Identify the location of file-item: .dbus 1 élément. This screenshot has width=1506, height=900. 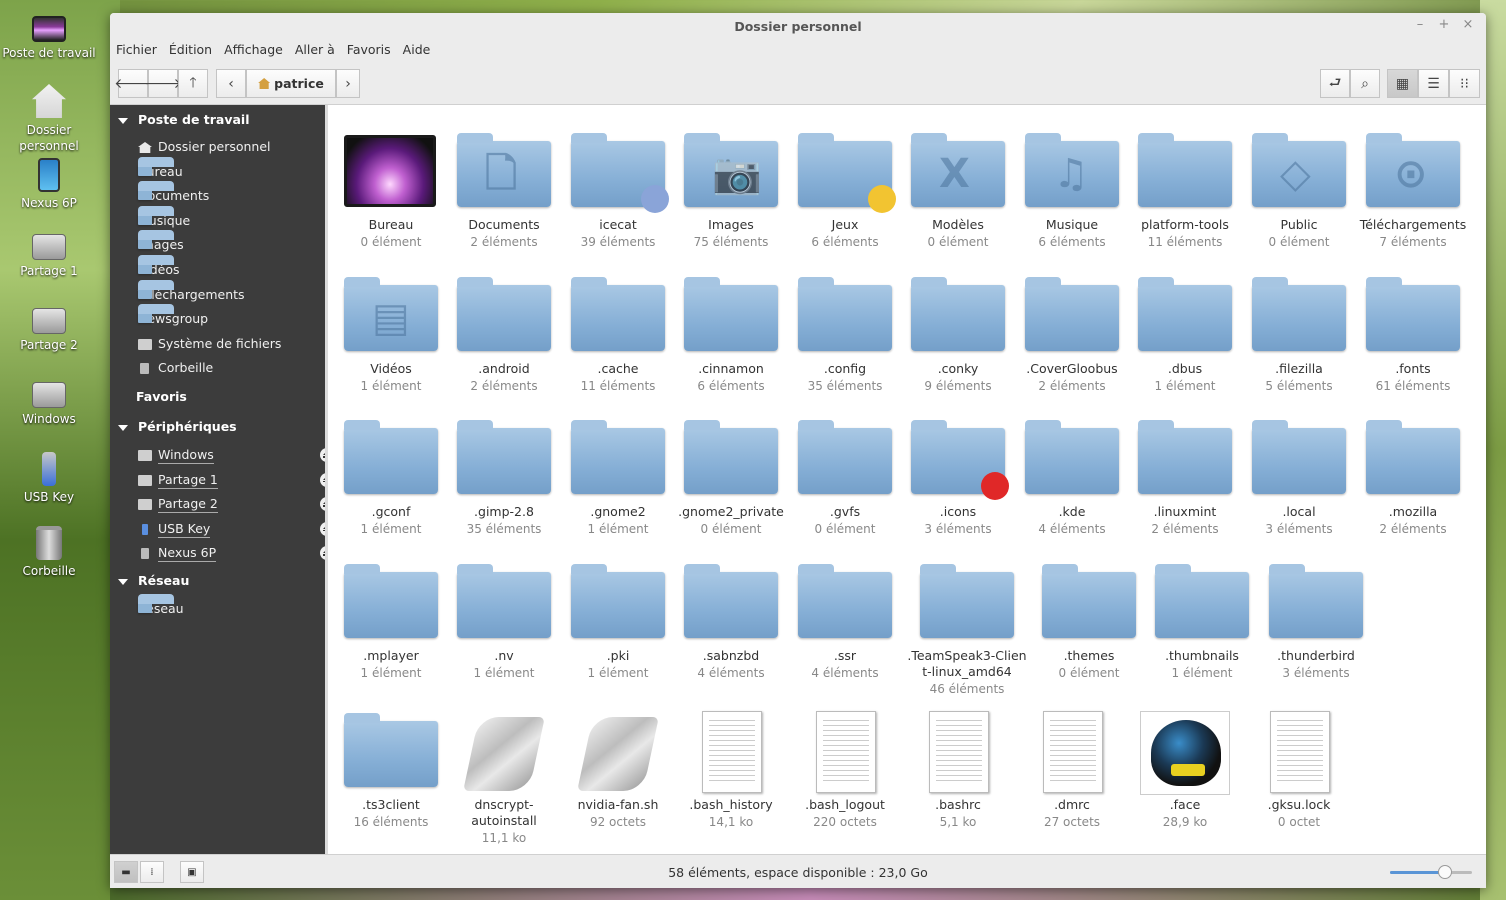
(1185, 335).